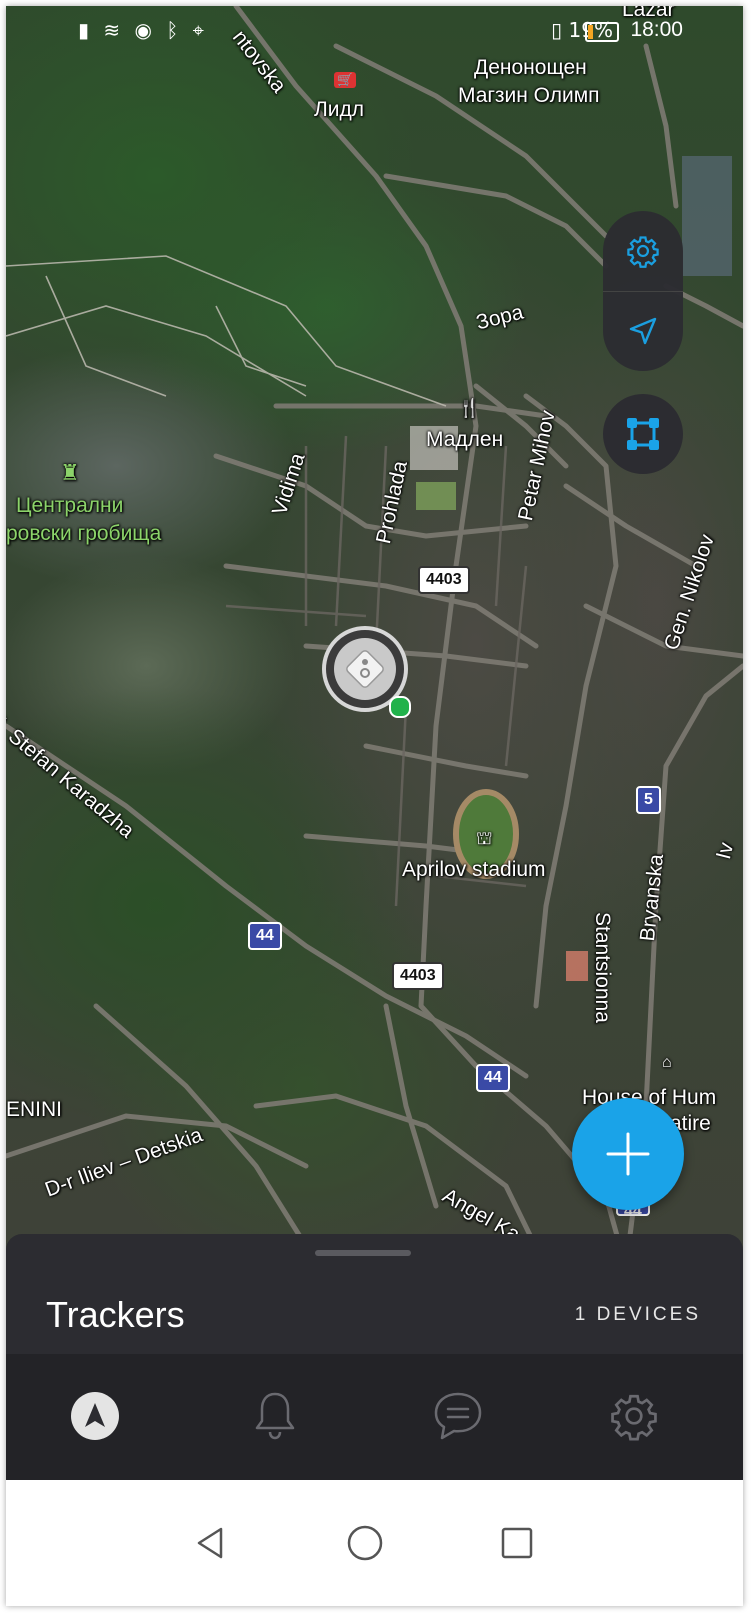 Image resolution: width=752 pixels, height=1613 pixels. What do you see at coordinates (557, 30) in the screenshot?
I see `vibrate-icon: ▯` at bounding box center [557, 30].